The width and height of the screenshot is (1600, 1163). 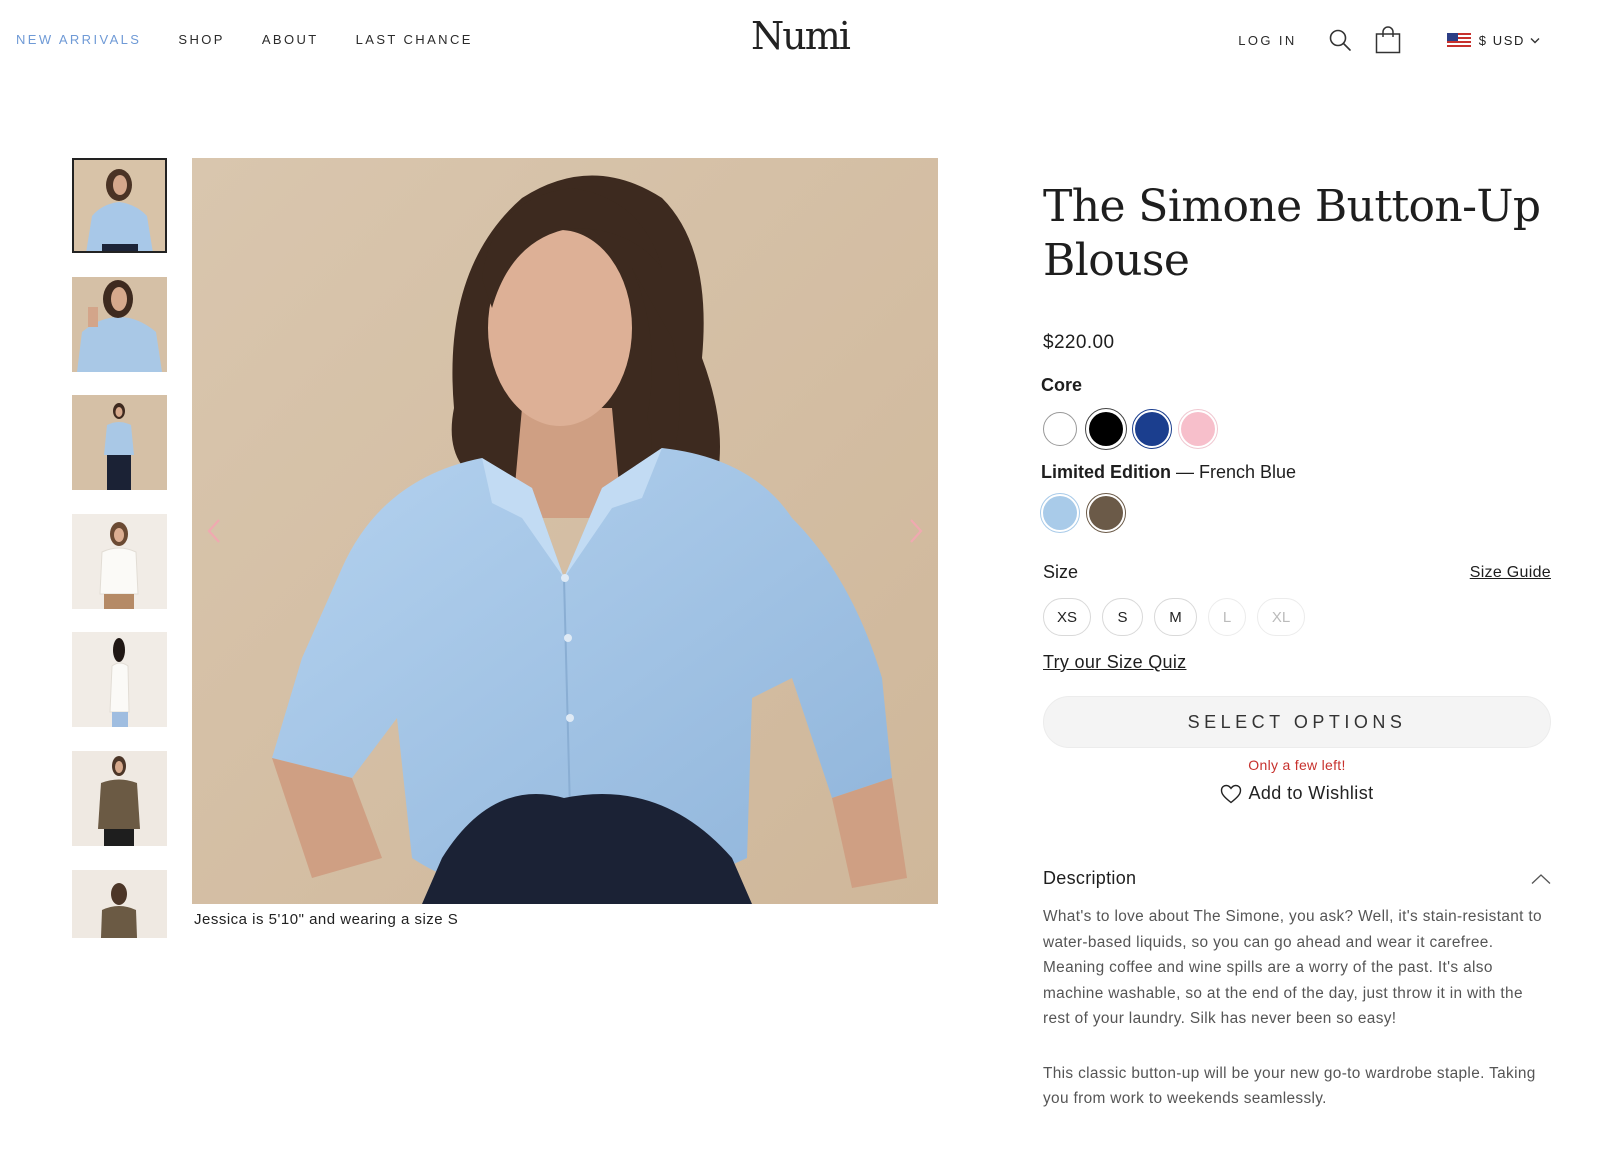 What do you see at coordinates (1106, 513) in the screenshot?
I see `swatch-olive-brown` at bounding box center [1106, 513].